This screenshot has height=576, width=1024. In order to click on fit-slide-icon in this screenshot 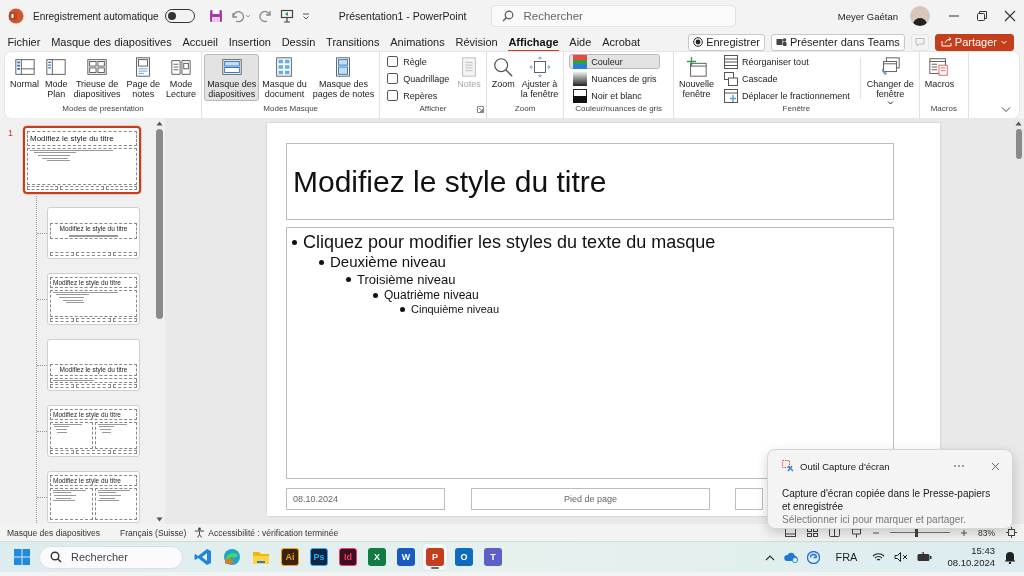, I will do `click(1011, 532)`.